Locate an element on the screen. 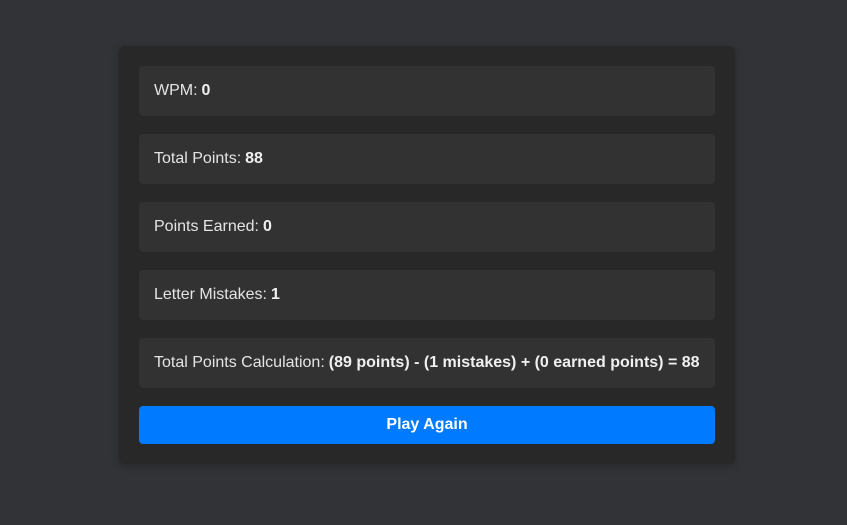 The image size is (847, 525). wpm-value: 0 is located at coordinates (206, 90).